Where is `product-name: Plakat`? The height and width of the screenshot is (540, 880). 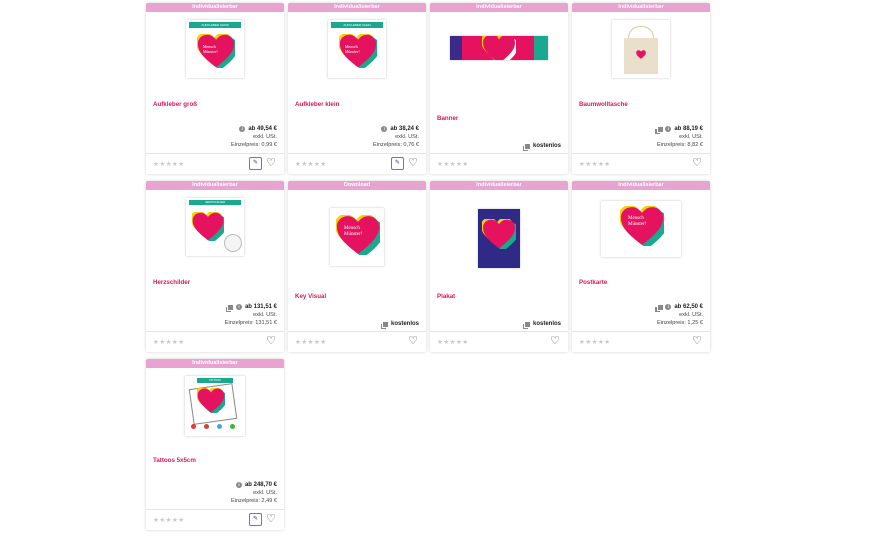
product-name: Plakat is located at coordinates (446, 296).